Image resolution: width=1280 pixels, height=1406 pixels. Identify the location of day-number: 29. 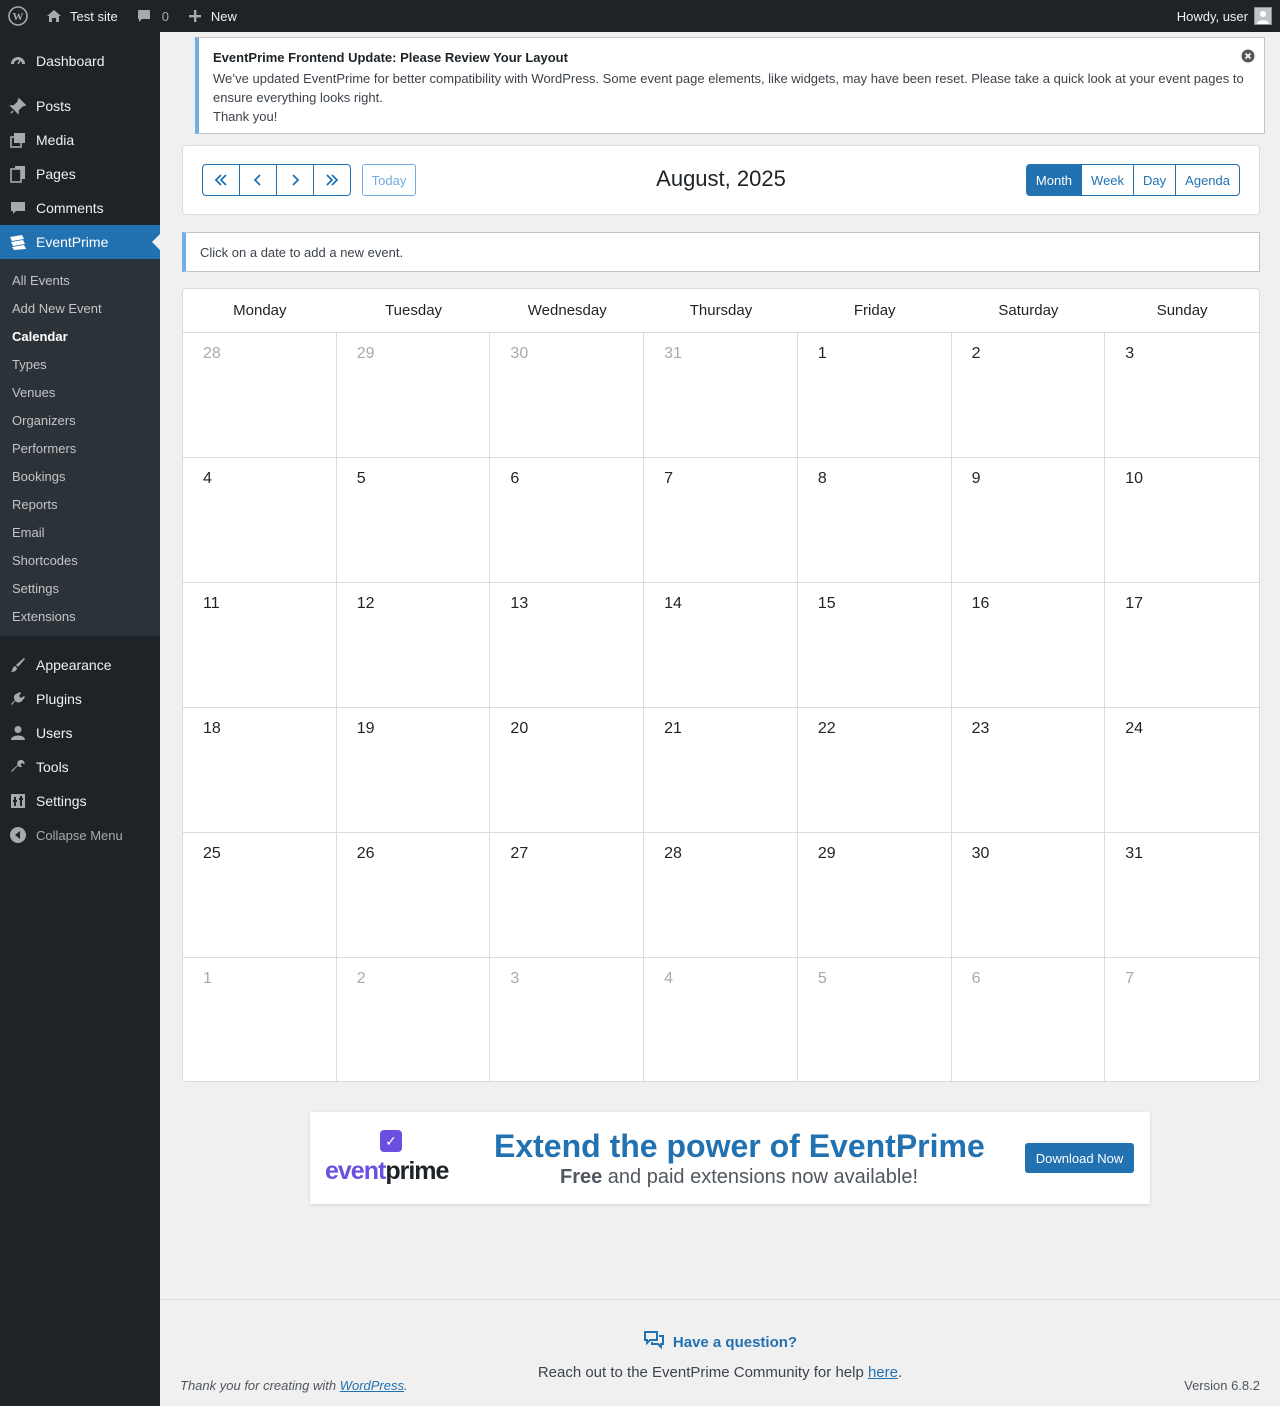
(365, 353).